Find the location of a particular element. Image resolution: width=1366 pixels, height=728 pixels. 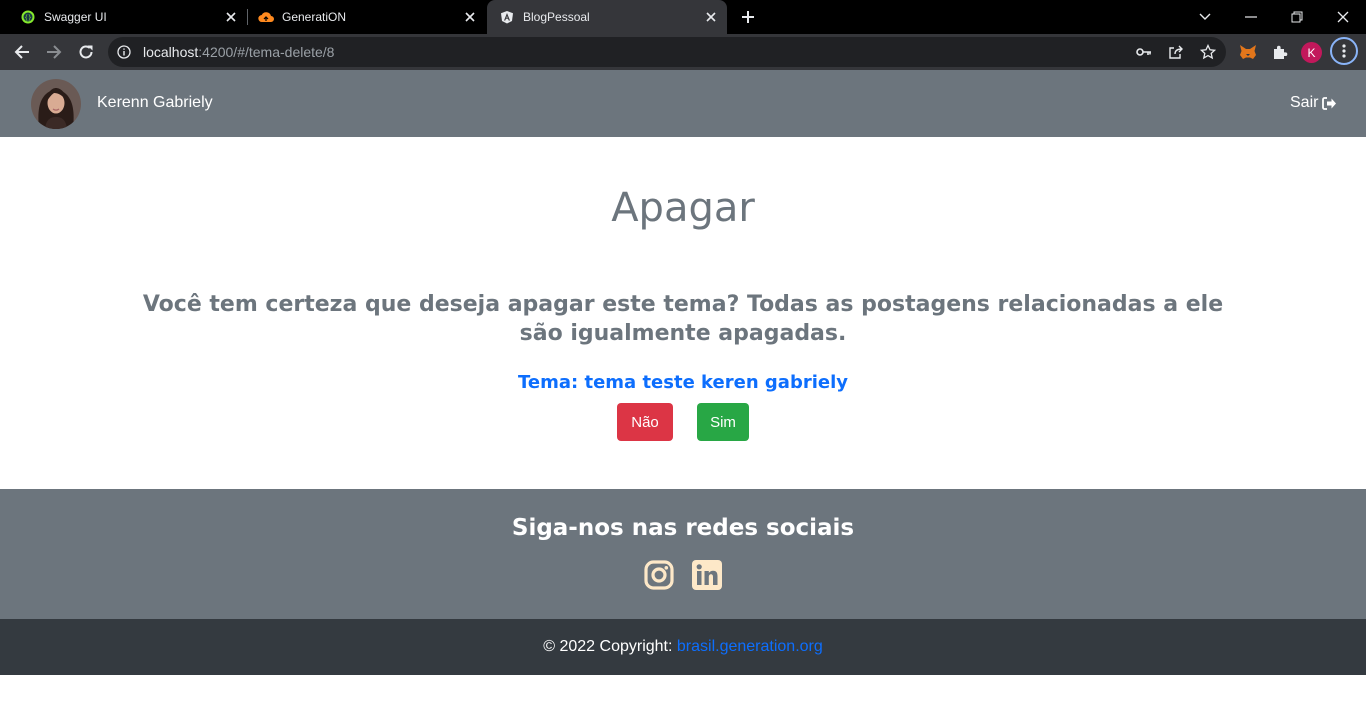

sign-out-icon is located at coordinates (1329, 103).